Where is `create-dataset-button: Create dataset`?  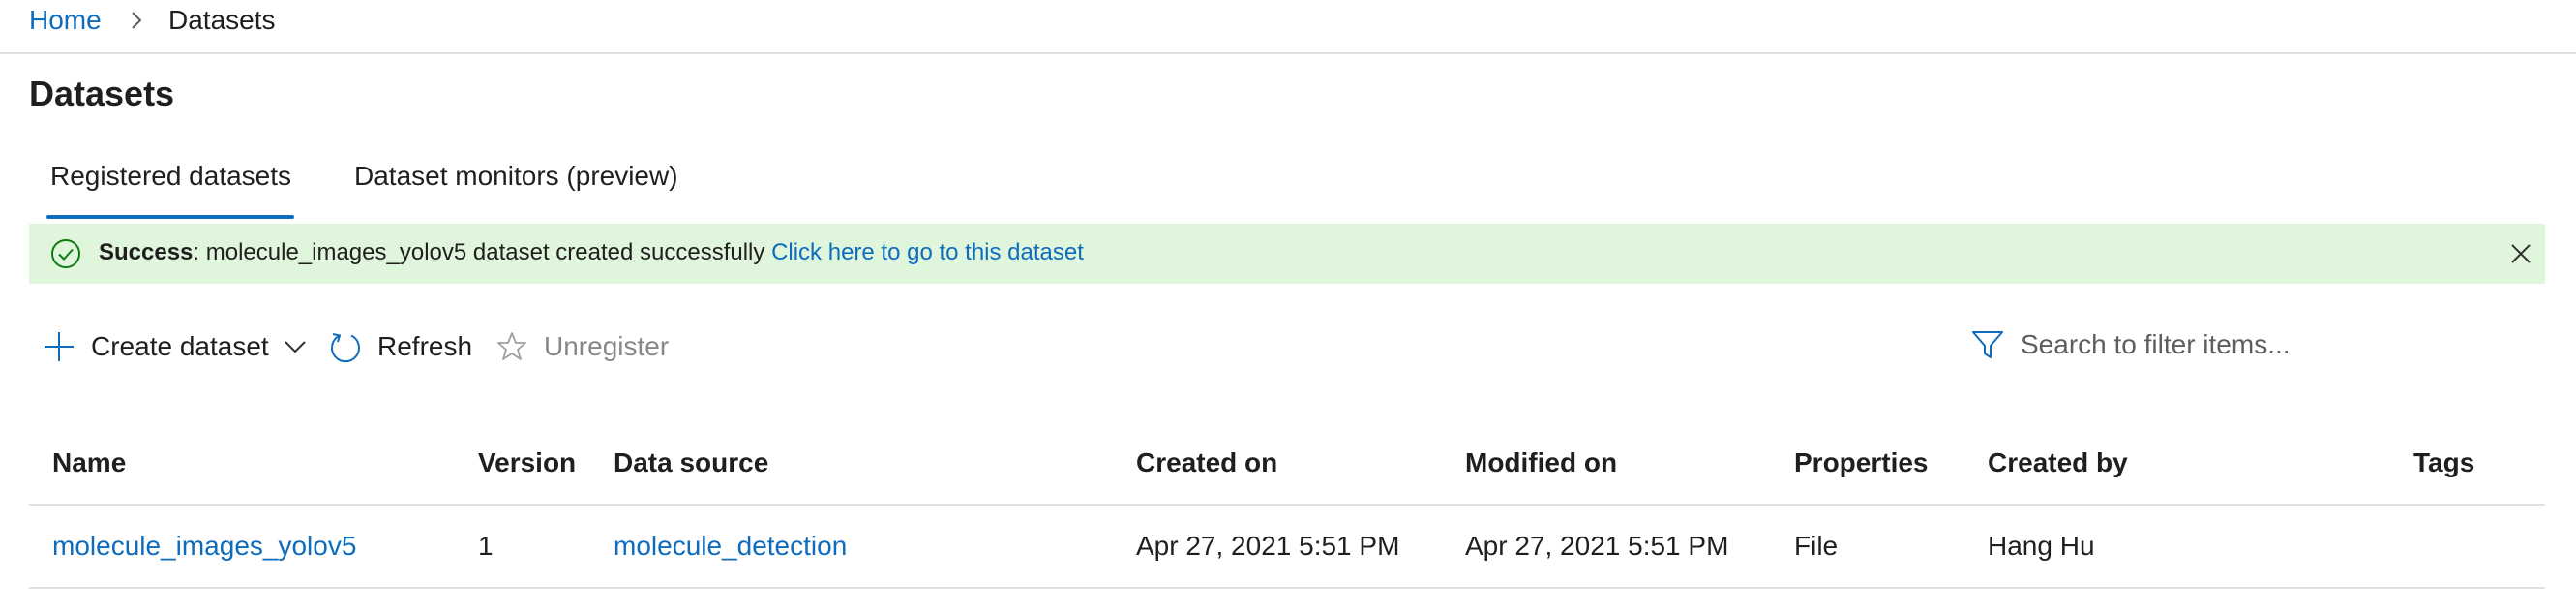 create-dataset-button: Create dataset is located at coordinates (175, 346).